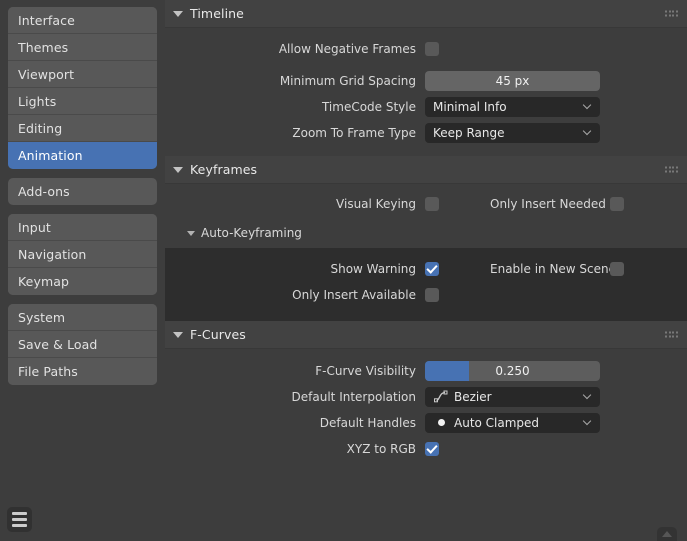  Describe the element at coordinates (441, 423) in the screenshot. I see `handle-dot-icon` at that location.